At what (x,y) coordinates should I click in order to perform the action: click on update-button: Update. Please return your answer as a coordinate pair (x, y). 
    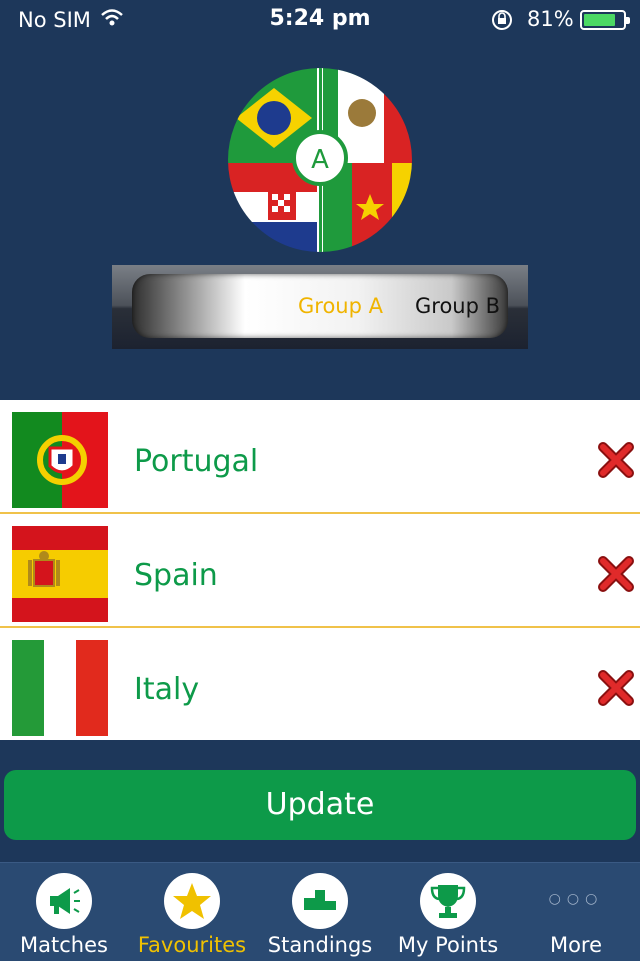
    Looking at the image, I should click on (320, 805).